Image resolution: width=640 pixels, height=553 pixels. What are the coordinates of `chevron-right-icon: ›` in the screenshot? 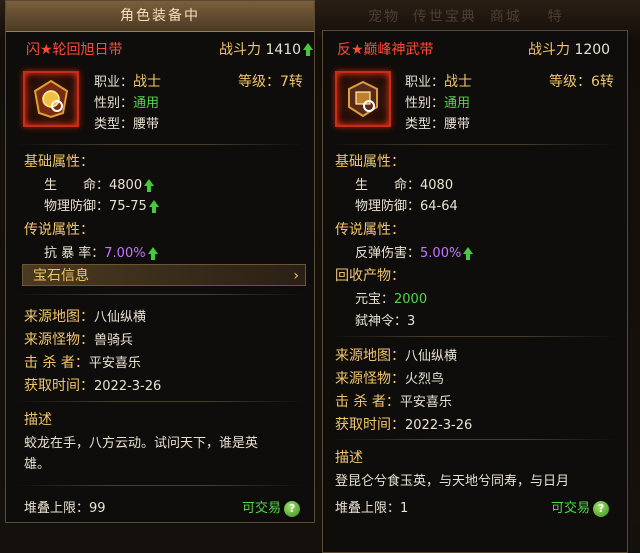 It's located at (296, 276).